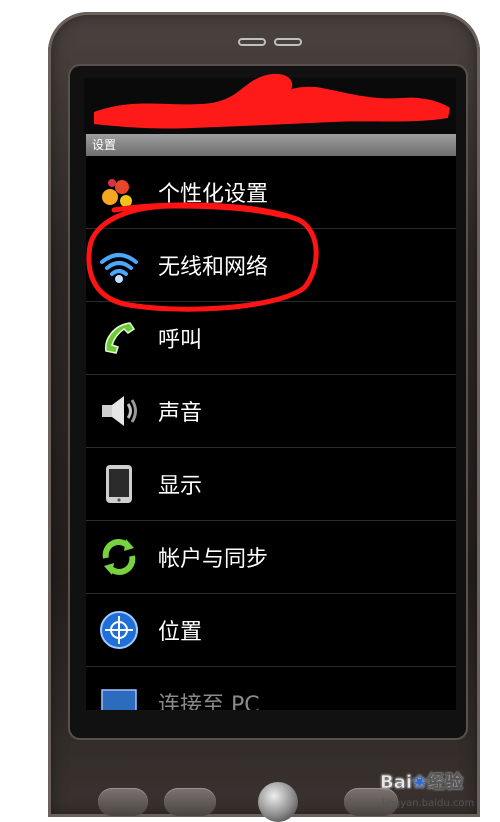  I want to click on settings-item-connect-pc: 连接至 PC, so click(271, 688).